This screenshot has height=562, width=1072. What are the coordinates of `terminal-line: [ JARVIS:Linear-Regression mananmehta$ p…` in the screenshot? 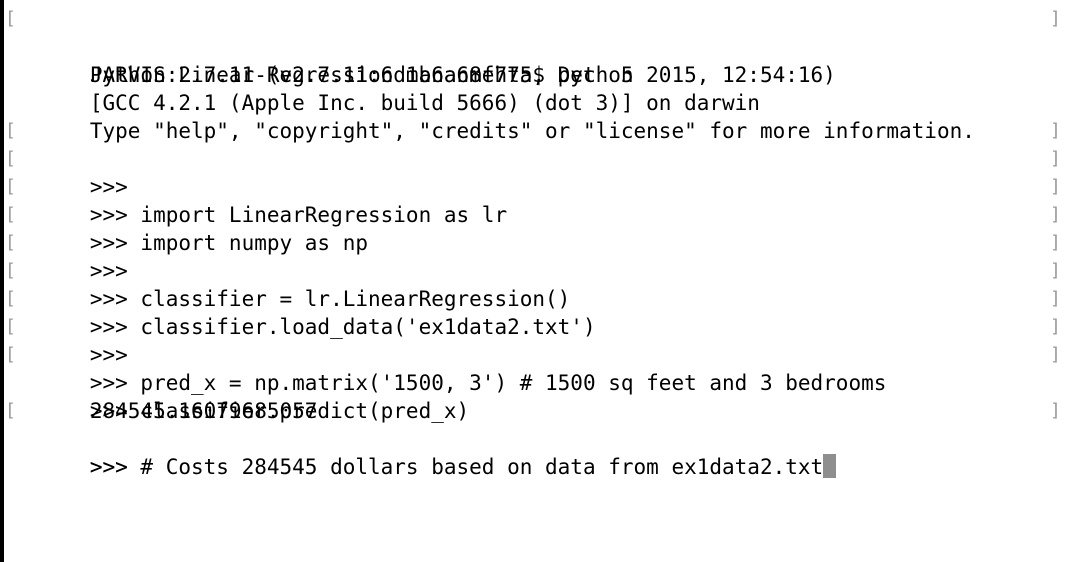 It's located at (538, 46).